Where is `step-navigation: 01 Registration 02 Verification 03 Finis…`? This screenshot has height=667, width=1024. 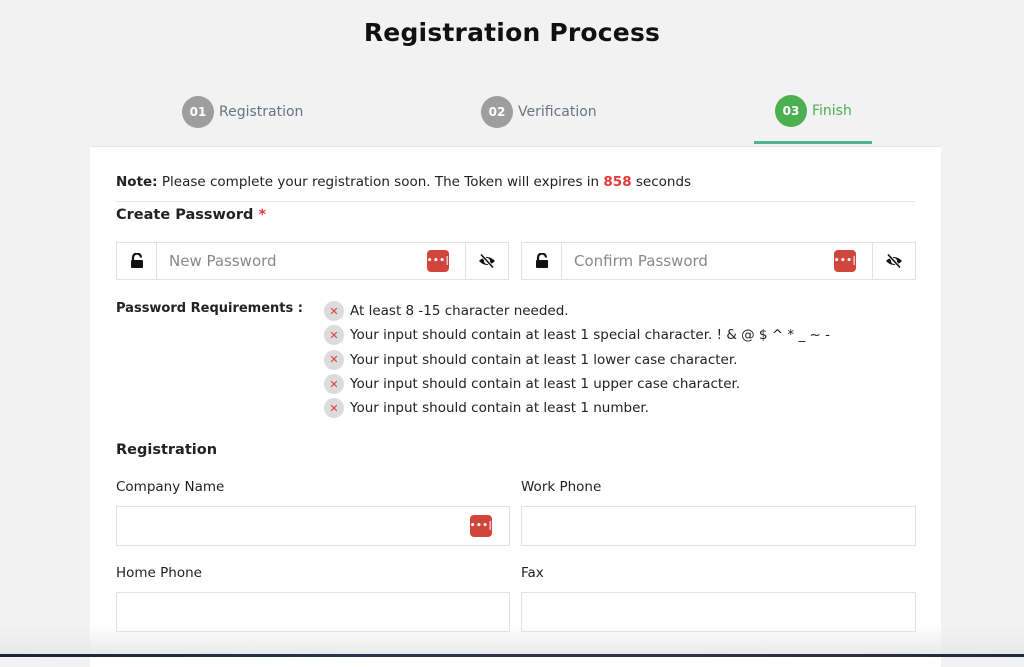 step-navigation: 01 Registration 02 Verification 03 Finis… is located at coordinates (512, 119).